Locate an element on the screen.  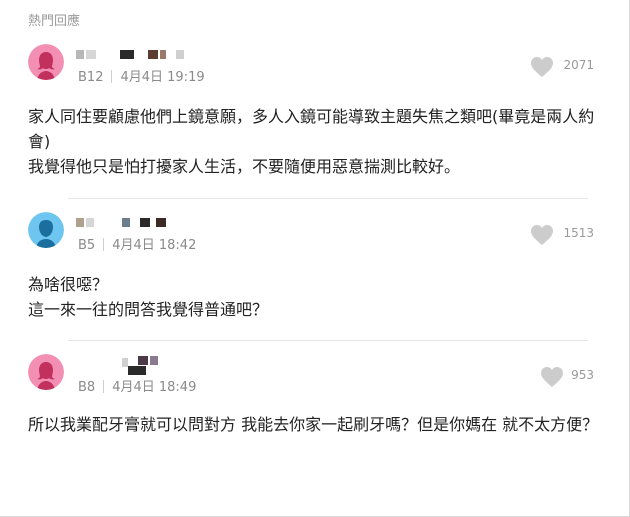
section-title: 熱門回應 is located at coordinates (54, 21).